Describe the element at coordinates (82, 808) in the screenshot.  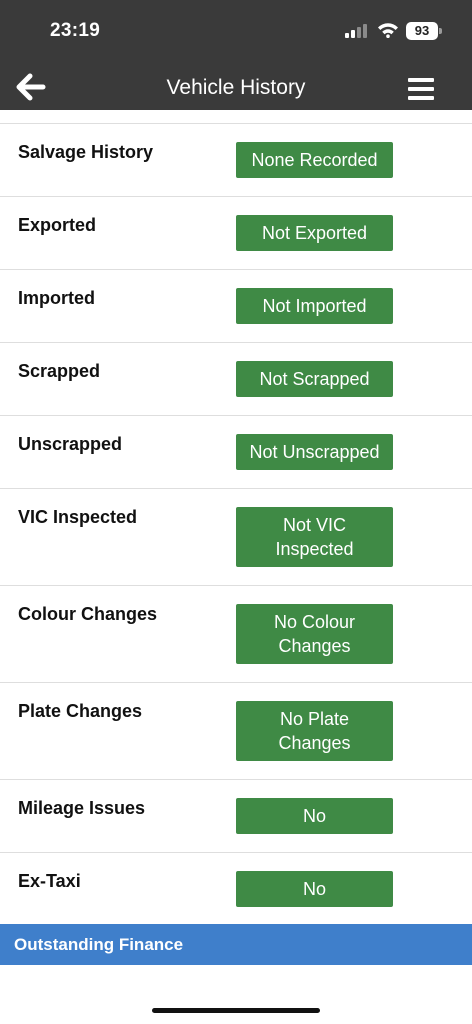
I see `row-label: Mileage Issues` at that location.